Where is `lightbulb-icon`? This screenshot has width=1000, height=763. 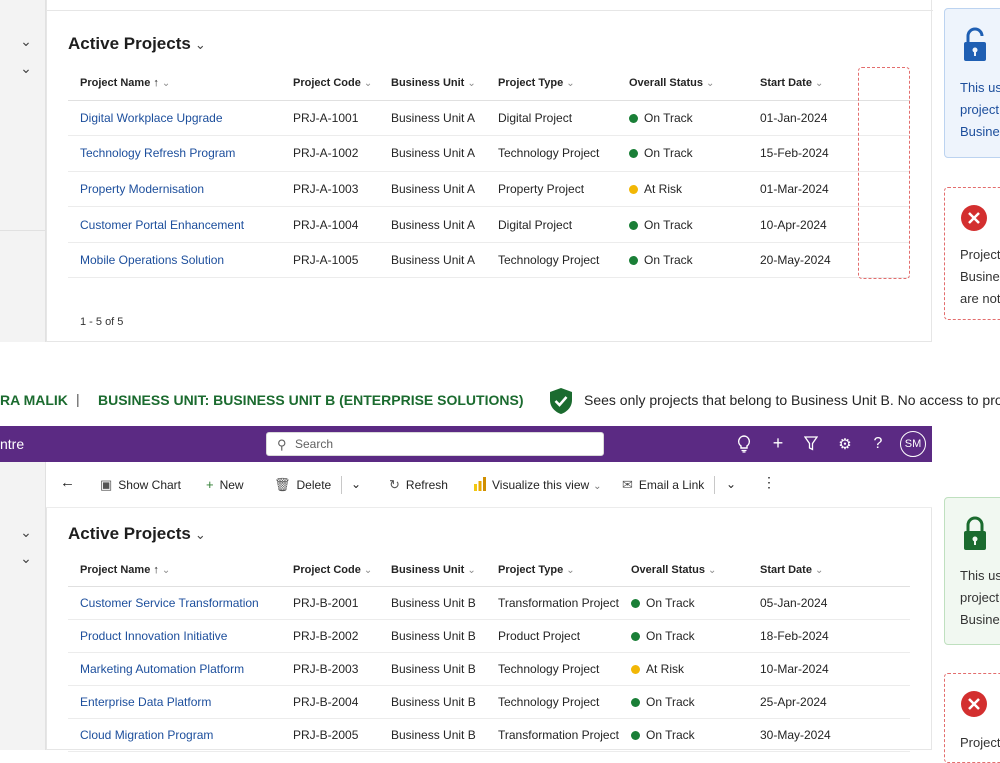 lightbulb-icon is located at coordinates (744, 444).